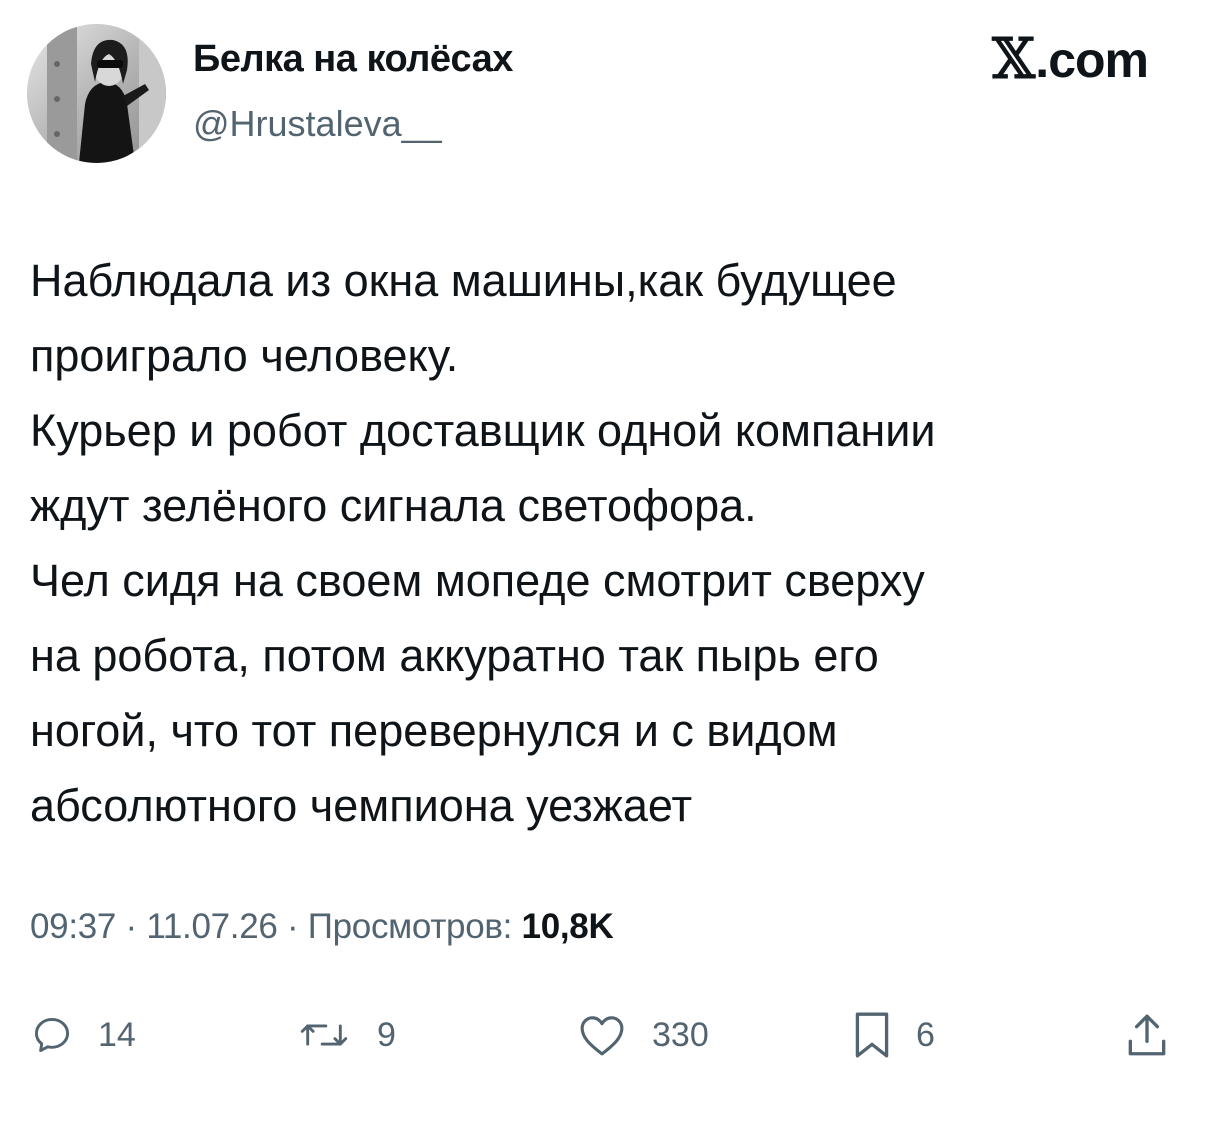 The width and height of the screenshot is (1206, 1121). I want to click on views-count: 10,8K, so click(567, 926).